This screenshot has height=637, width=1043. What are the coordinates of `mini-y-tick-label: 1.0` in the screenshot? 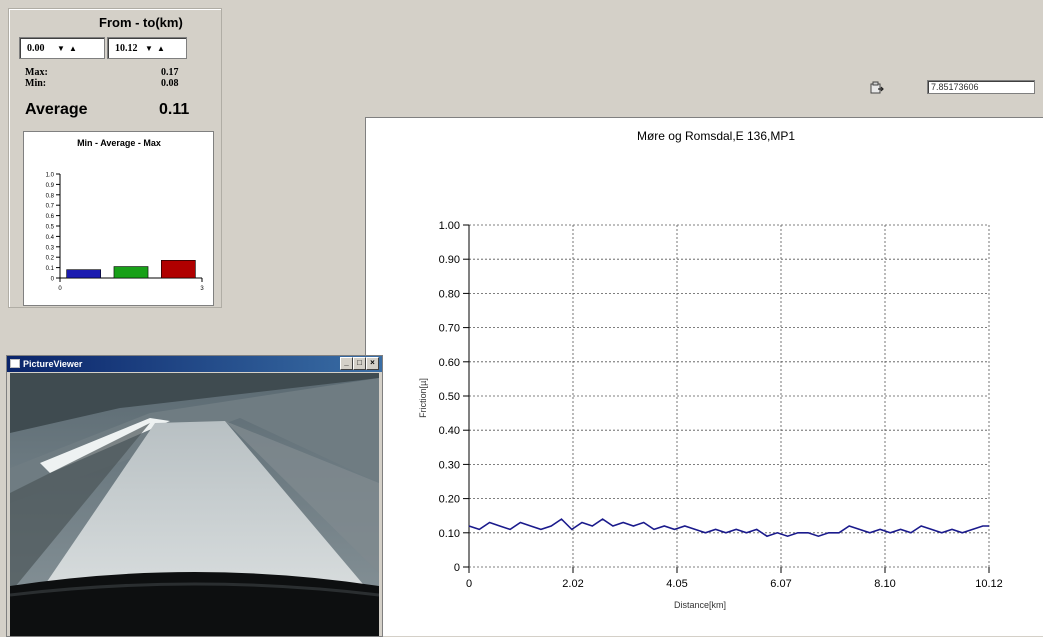 It's located at (50, 176).